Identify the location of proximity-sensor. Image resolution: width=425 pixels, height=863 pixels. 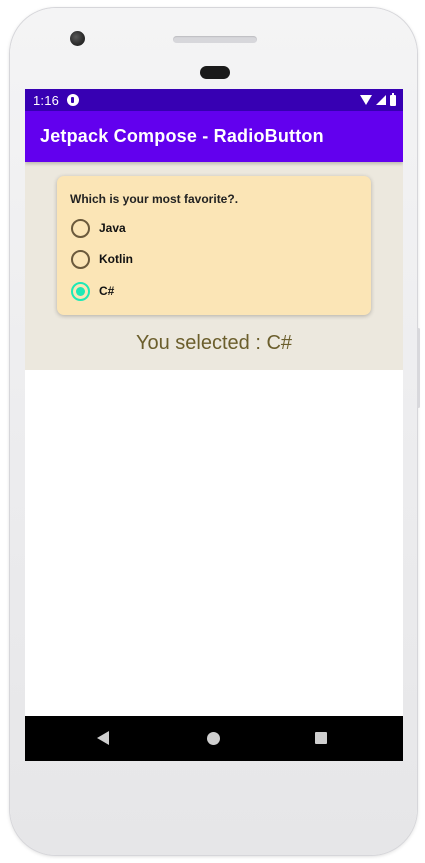
(215, 72).